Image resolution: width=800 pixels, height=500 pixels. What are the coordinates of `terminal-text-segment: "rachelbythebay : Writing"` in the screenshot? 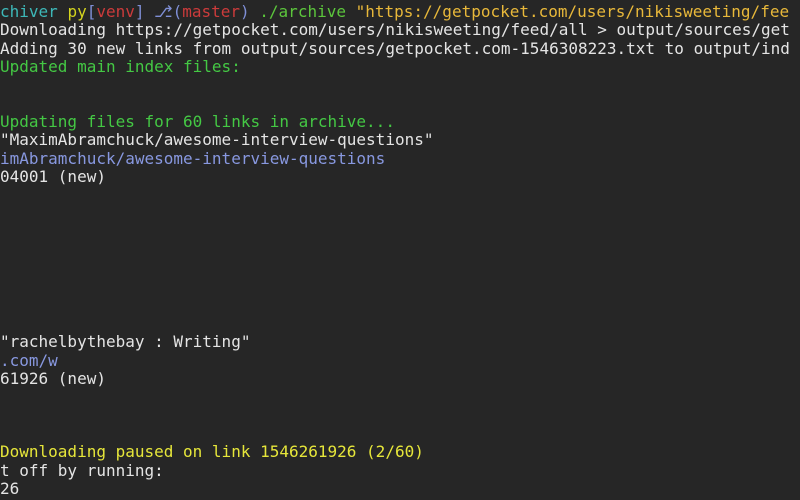 It's located at (125, 342).